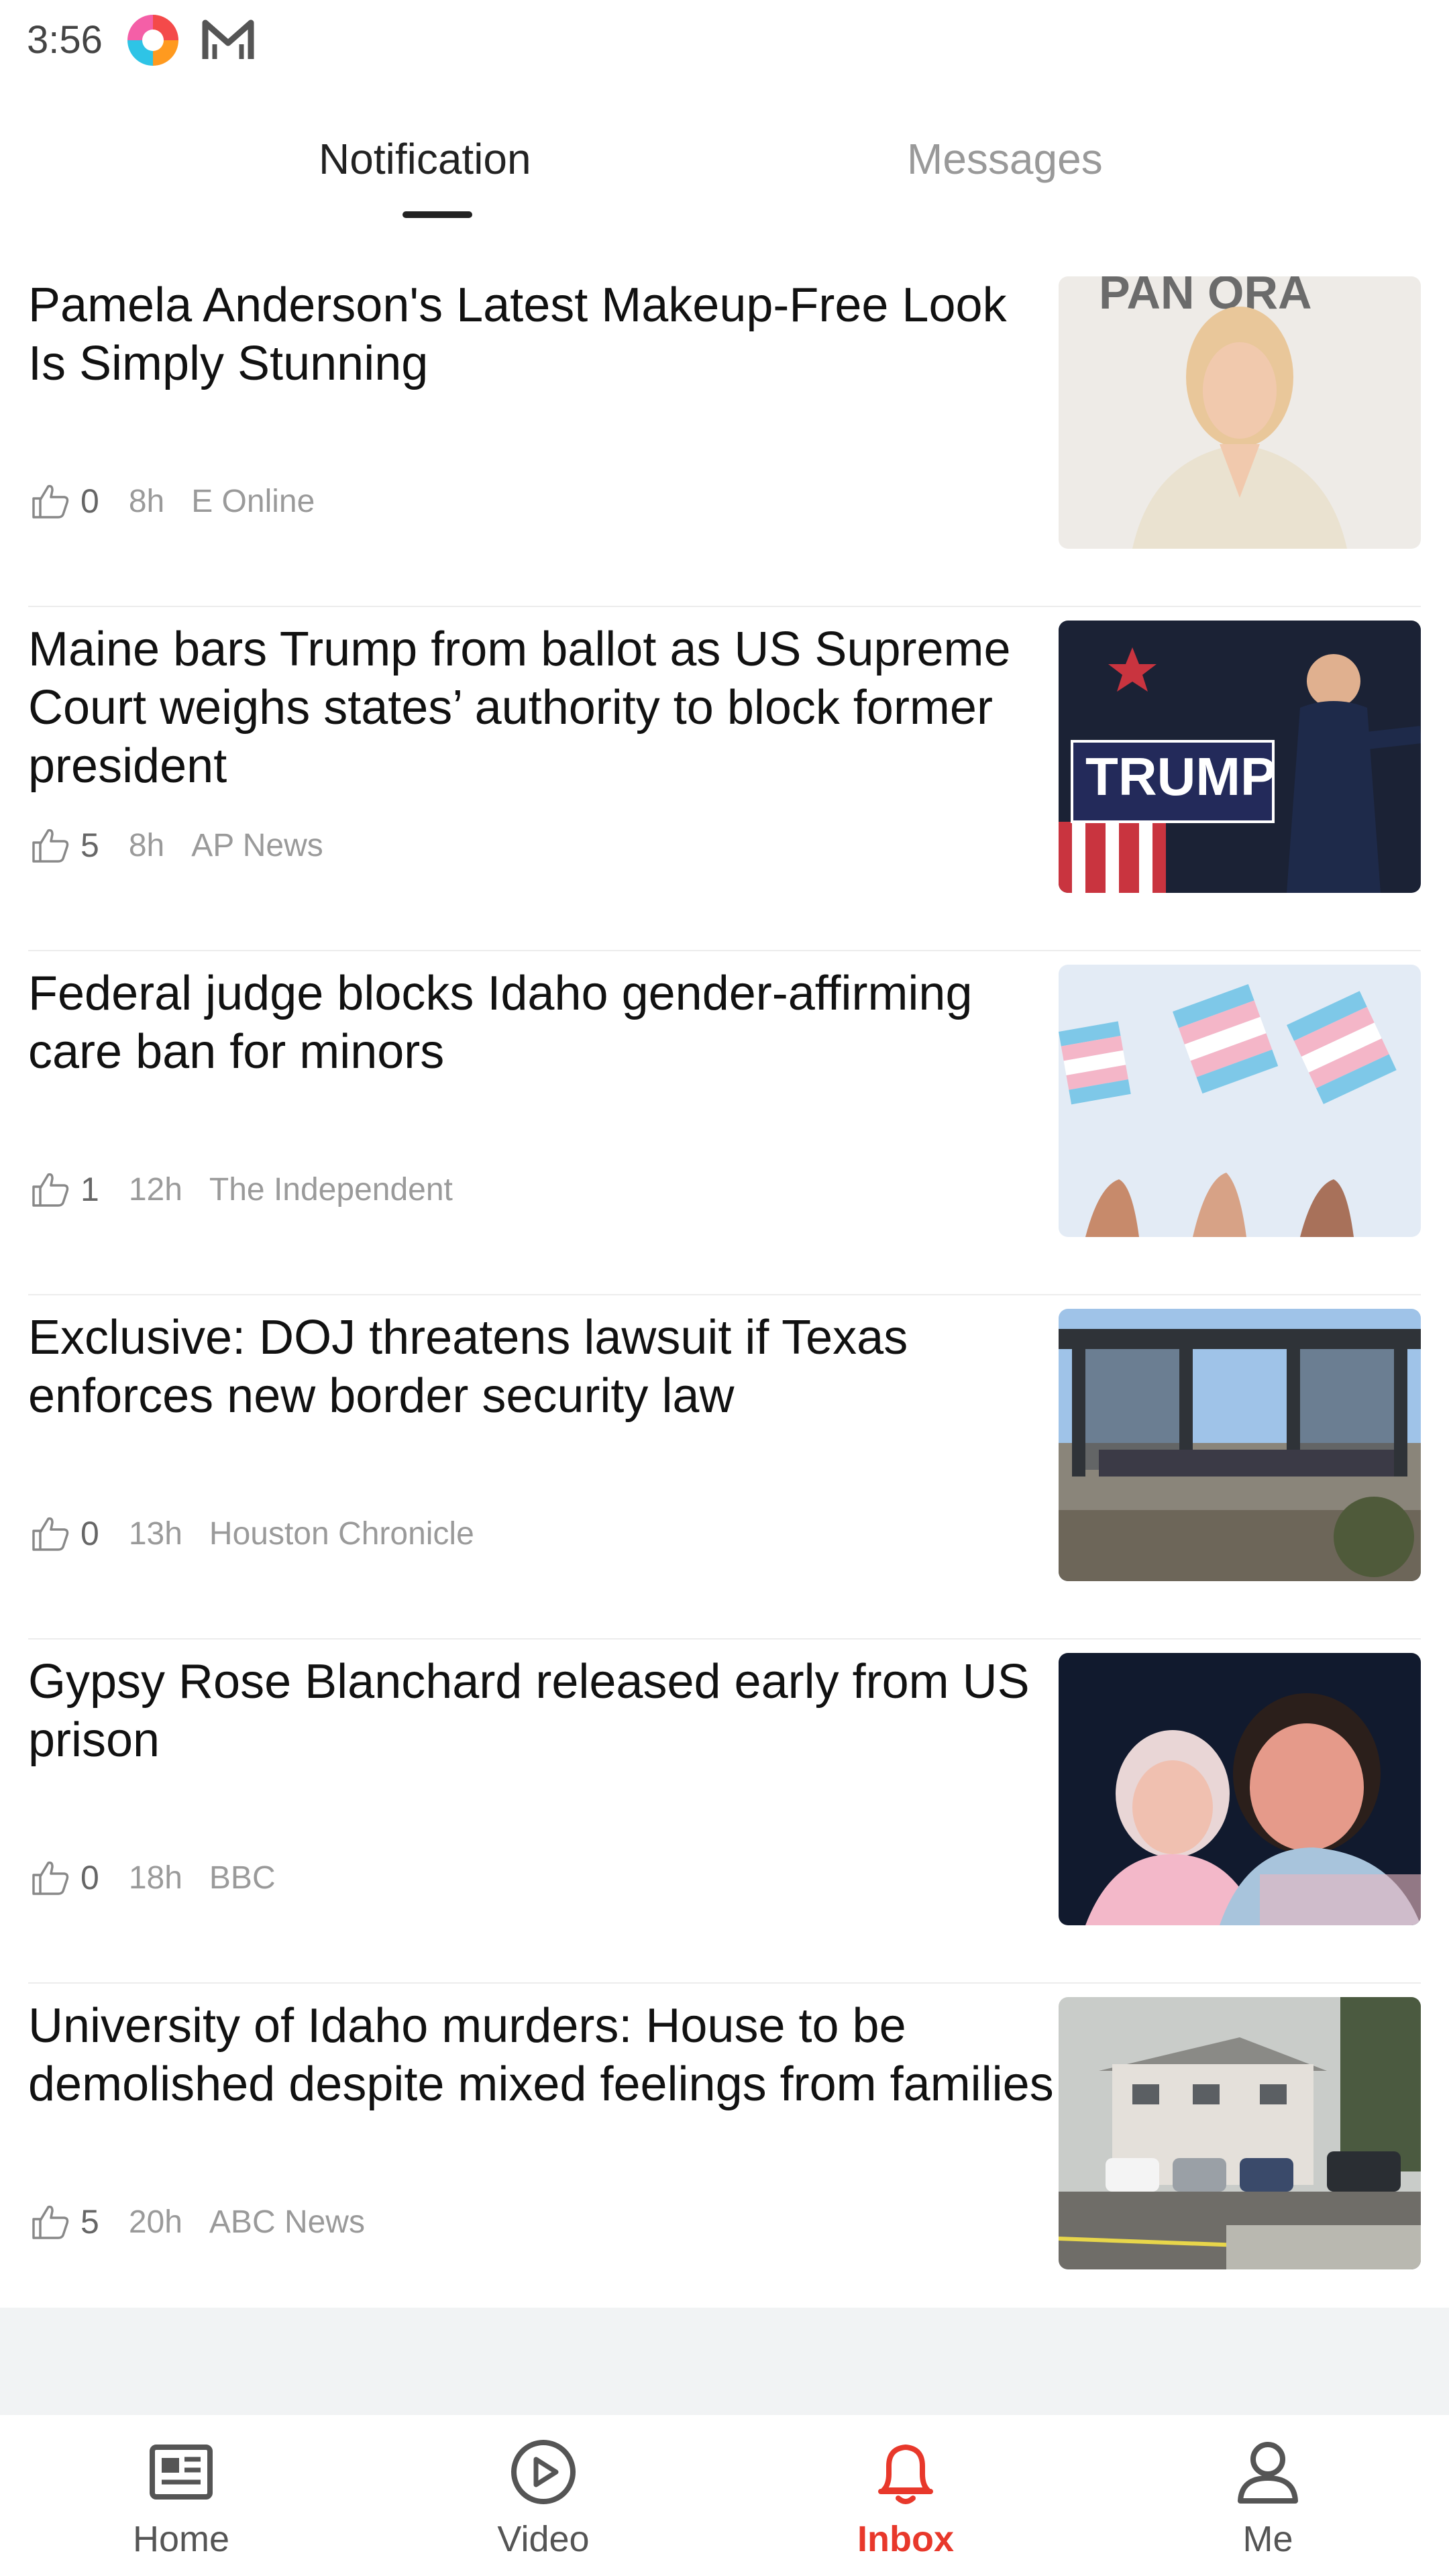  What do you see at coordinates (196, 2221) in the screenshot?
I see `item-meta: 5 20h ABC News` at bounding box center [196, 2221].